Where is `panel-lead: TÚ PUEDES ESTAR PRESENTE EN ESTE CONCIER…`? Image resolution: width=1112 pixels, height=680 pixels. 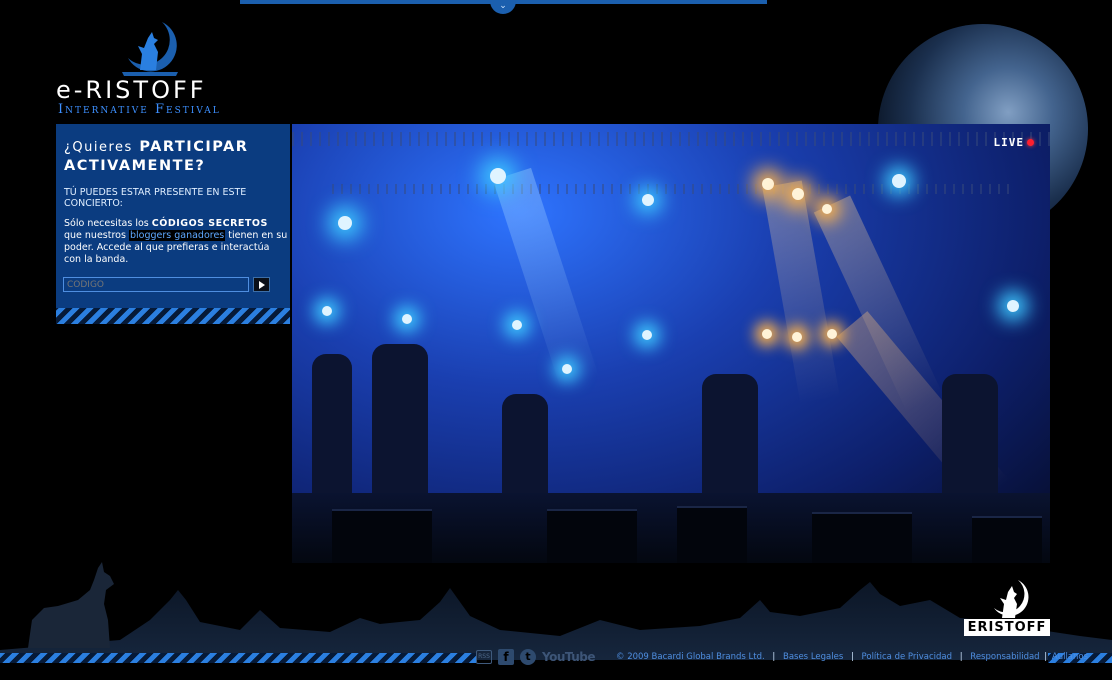 panel-lead: TÚ PUEDES ESTAR PRESENTE EN ESTE CONCIER… is located at coordinates (155, 198).